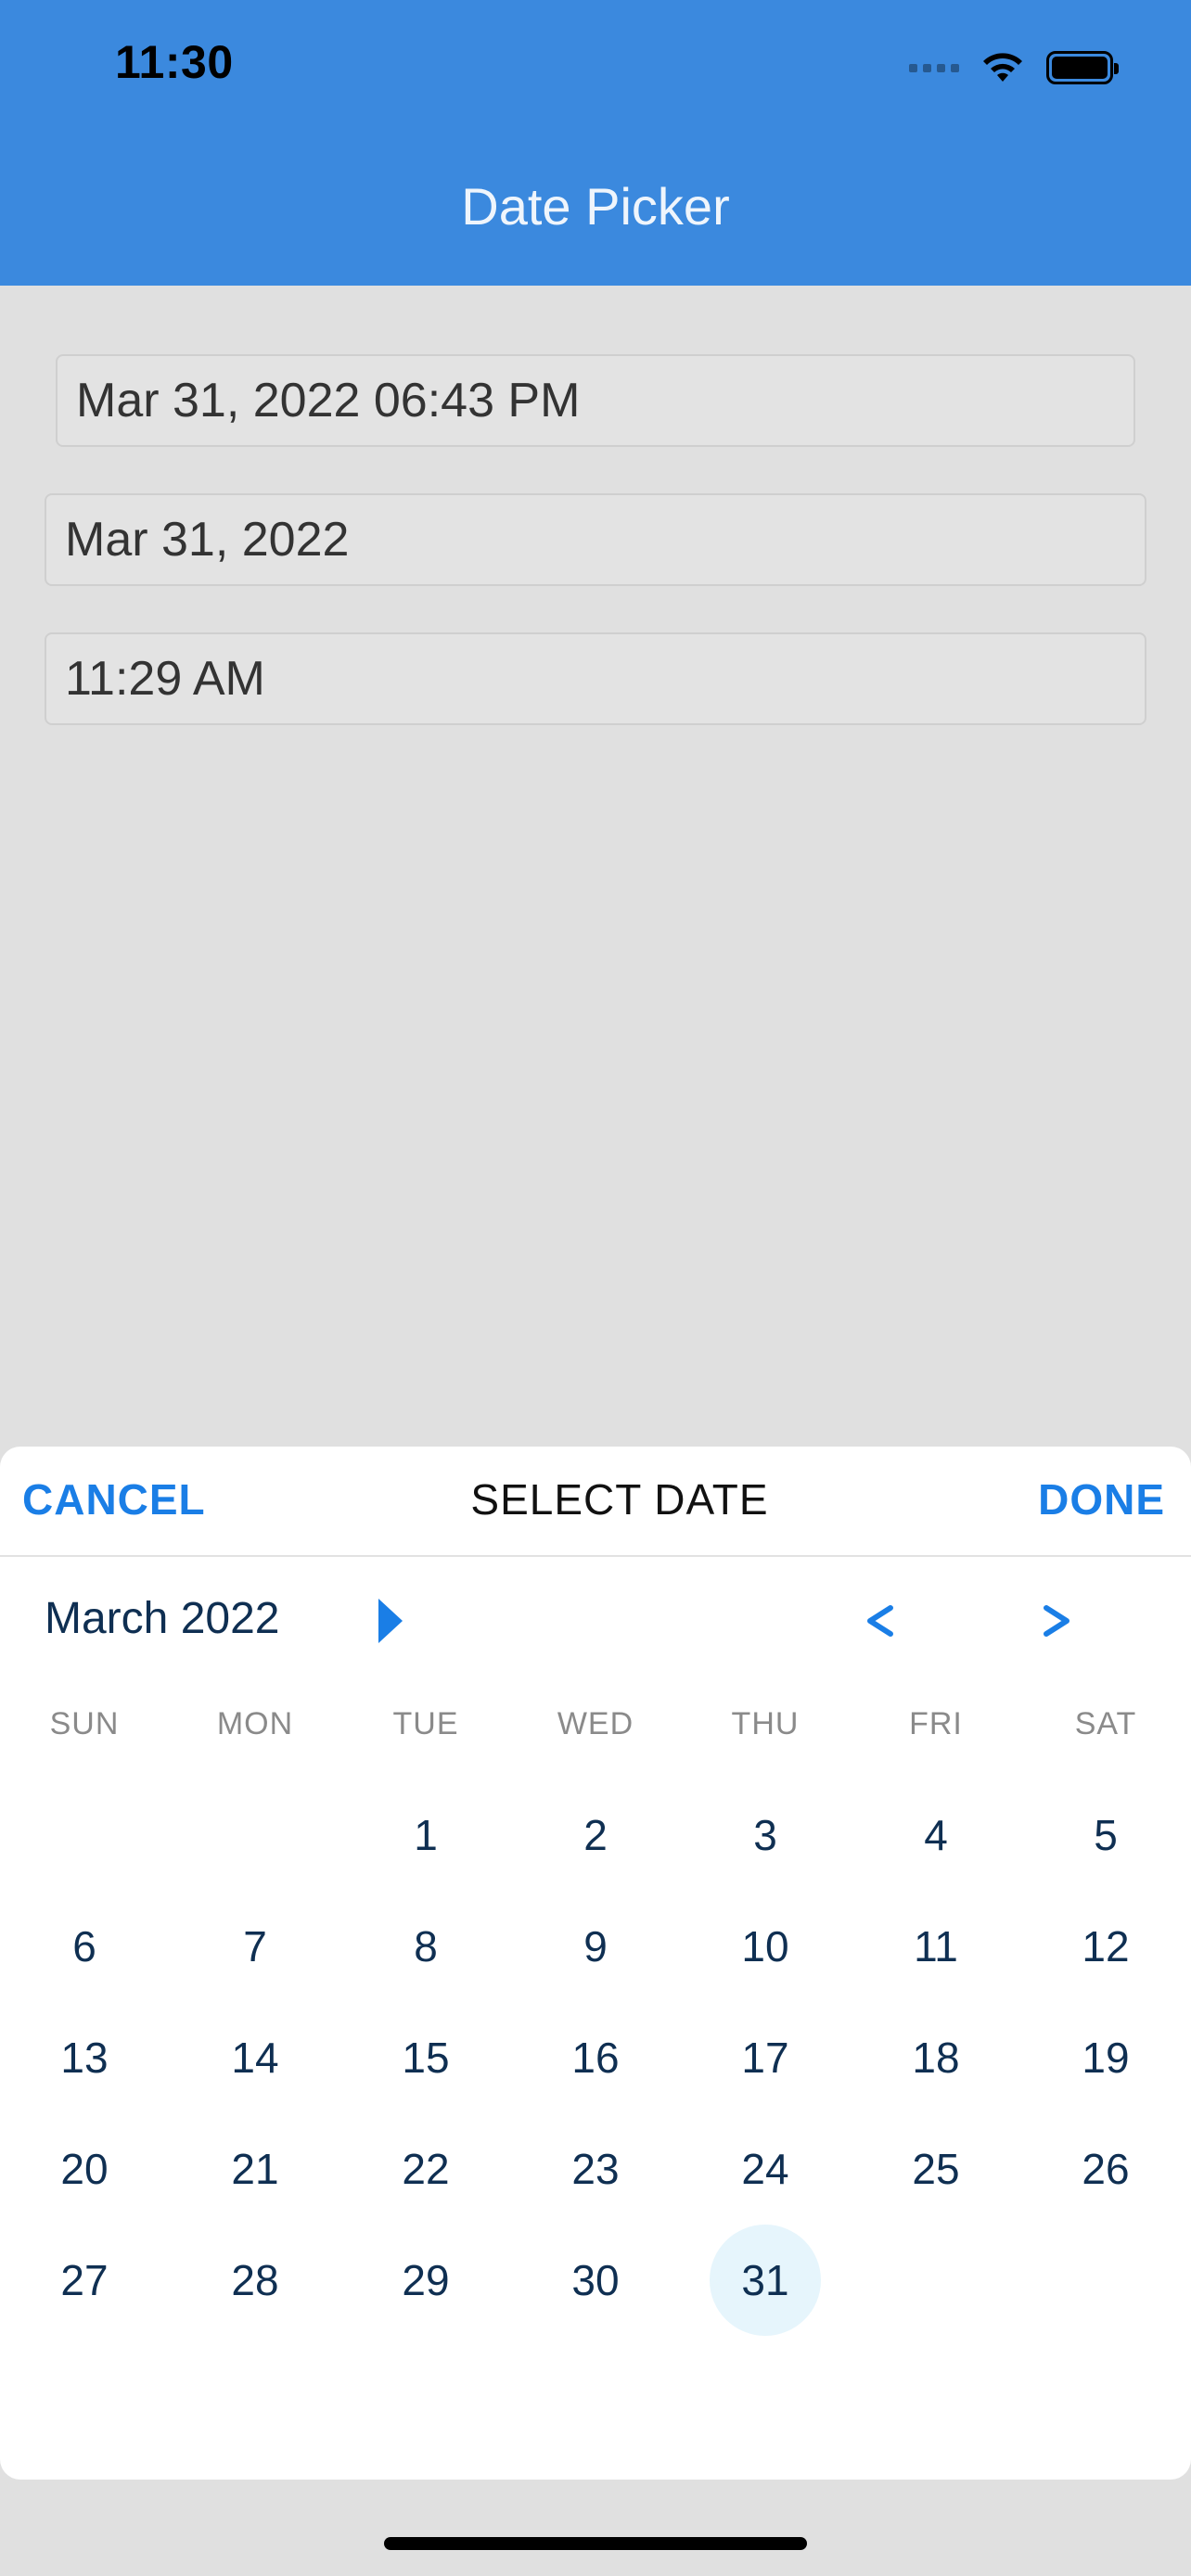 The image size is (1191, 2576). I want to click on calendar-day: 8, so click(425, 1946).